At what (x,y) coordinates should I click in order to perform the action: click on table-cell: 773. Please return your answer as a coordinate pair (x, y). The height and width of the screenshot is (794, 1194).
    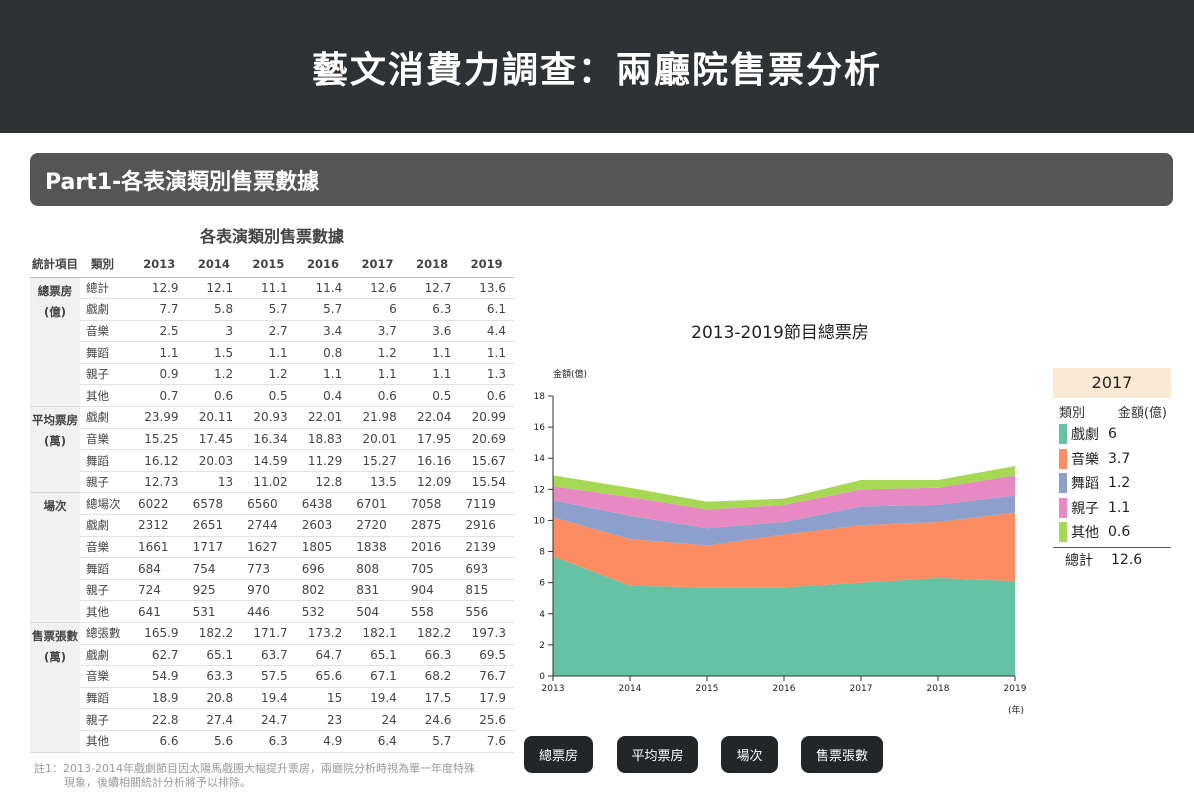
    Looking at the image, I should click on (268, 568).